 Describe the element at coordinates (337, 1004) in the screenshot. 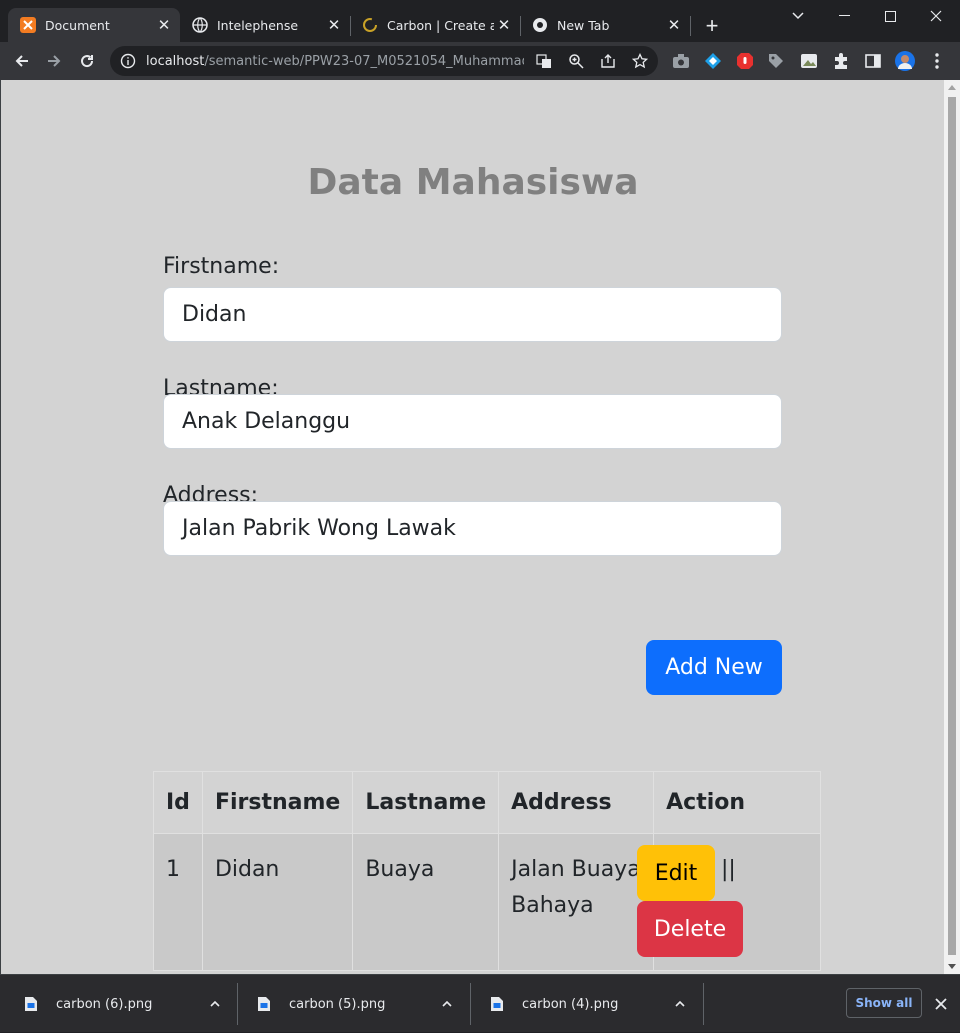

I see `download-filename: carbon (5).png` at that location.